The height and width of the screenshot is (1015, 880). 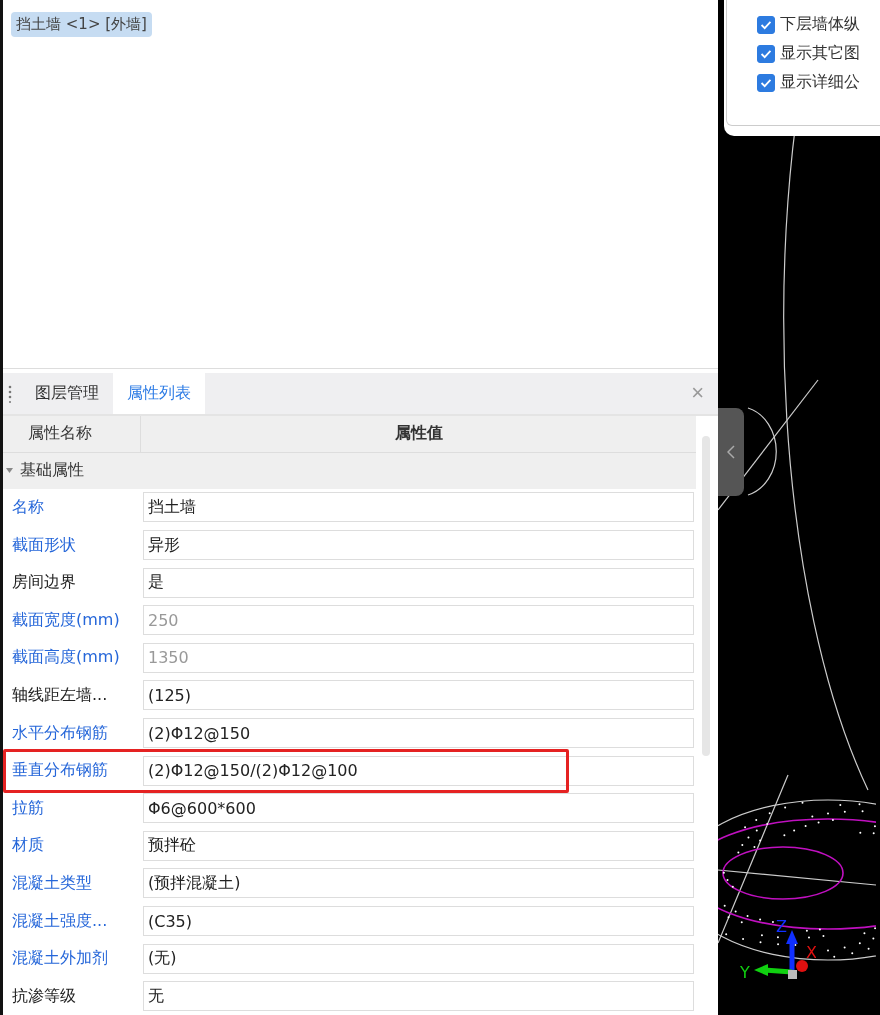 I want to click on property-name: 水平分布钢筋, so click(x=60, y=733).